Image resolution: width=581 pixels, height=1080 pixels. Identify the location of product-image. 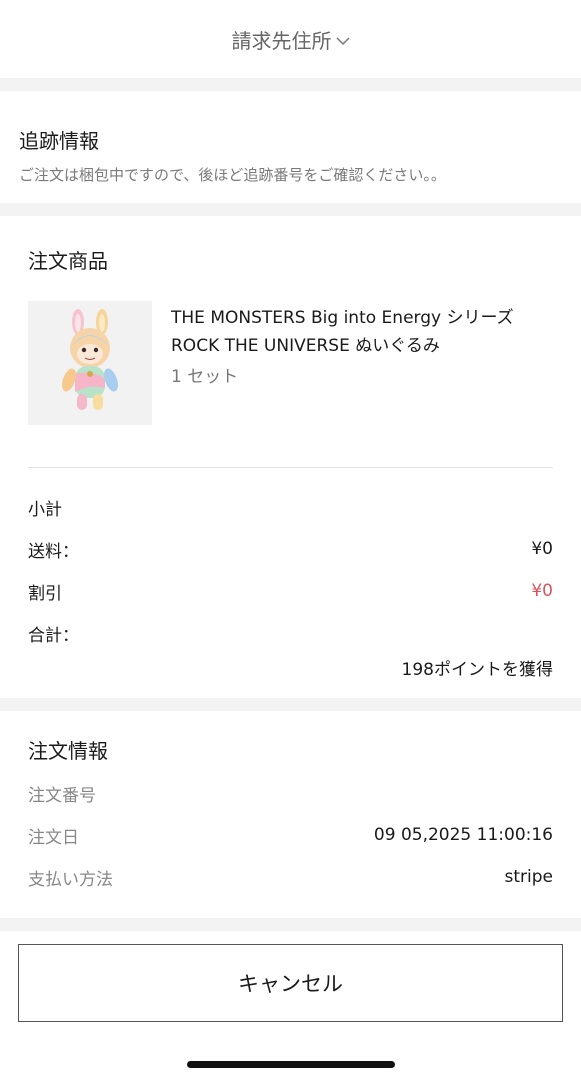
(90, 363).